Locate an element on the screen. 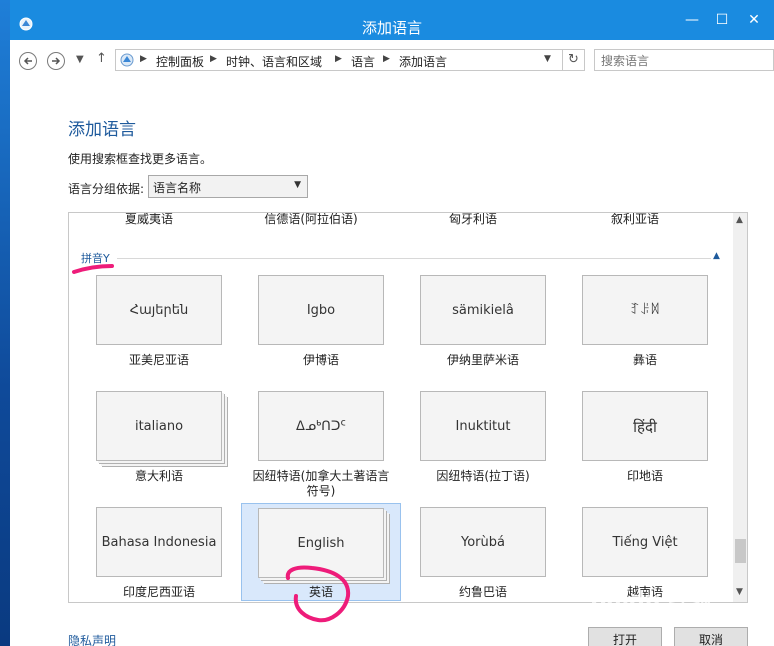 This screenshot has height=646, width=774. language-tile: sämikielâ 伊纳里萨米语 is located at coordinates (483, 322).